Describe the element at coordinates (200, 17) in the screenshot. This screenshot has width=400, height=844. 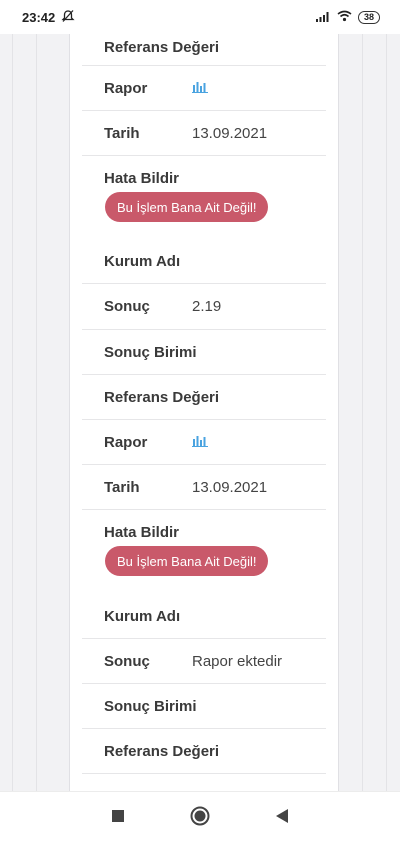
I see `status-bar: 23:42 38` at that location.